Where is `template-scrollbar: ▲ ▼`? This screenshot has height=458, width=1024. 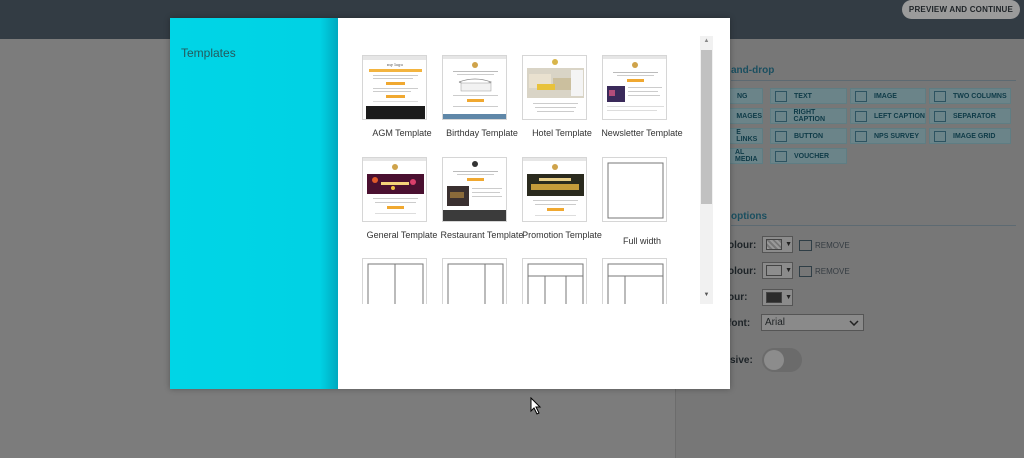
template-scrollbar: ▲ ▼ is located at coordinates (706, 170).